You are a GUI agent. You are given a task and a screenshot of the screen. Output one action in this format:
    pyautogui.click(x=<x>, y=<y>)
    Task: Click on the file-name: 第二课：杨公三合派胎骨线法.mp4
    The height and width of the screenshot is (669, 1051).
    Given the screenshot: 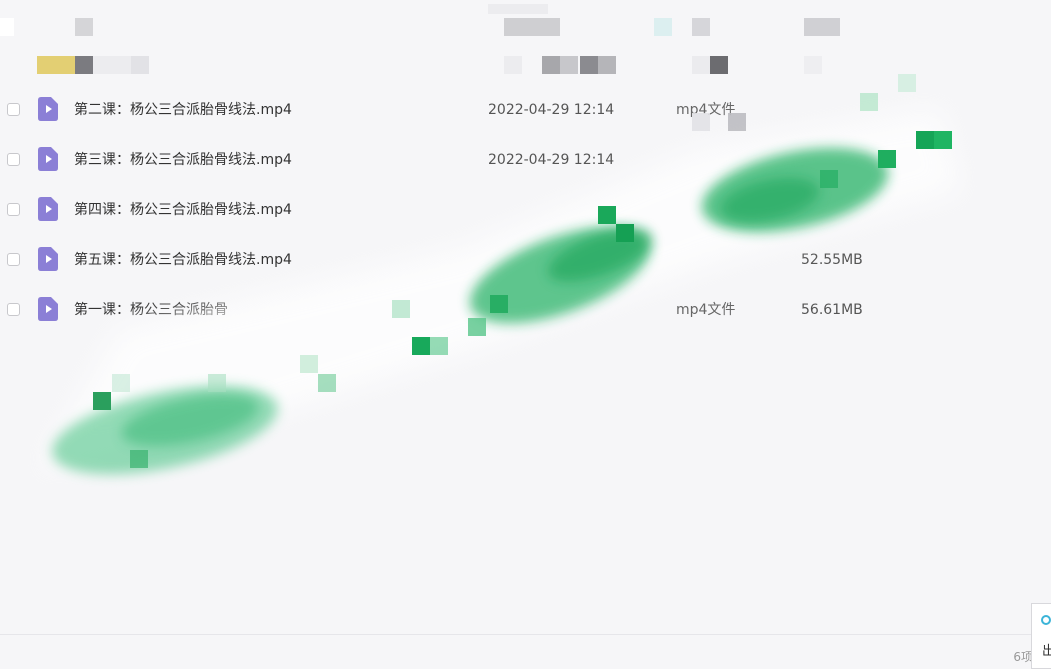 What is the action you would take?
    pyautogui.click(x=183, y=110)
    